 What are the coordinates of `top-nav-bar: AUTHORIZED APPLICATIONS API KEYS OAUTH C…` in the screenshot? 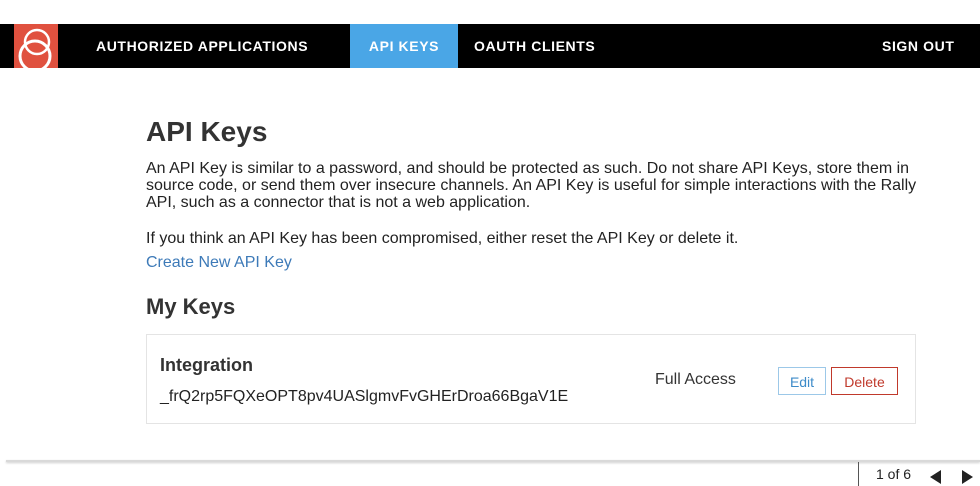 It's located at (490, 46).